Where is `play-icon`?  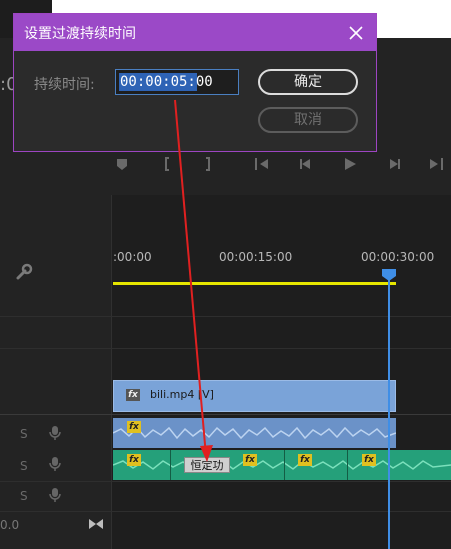 play-icon is located at coordinates (350, 164).